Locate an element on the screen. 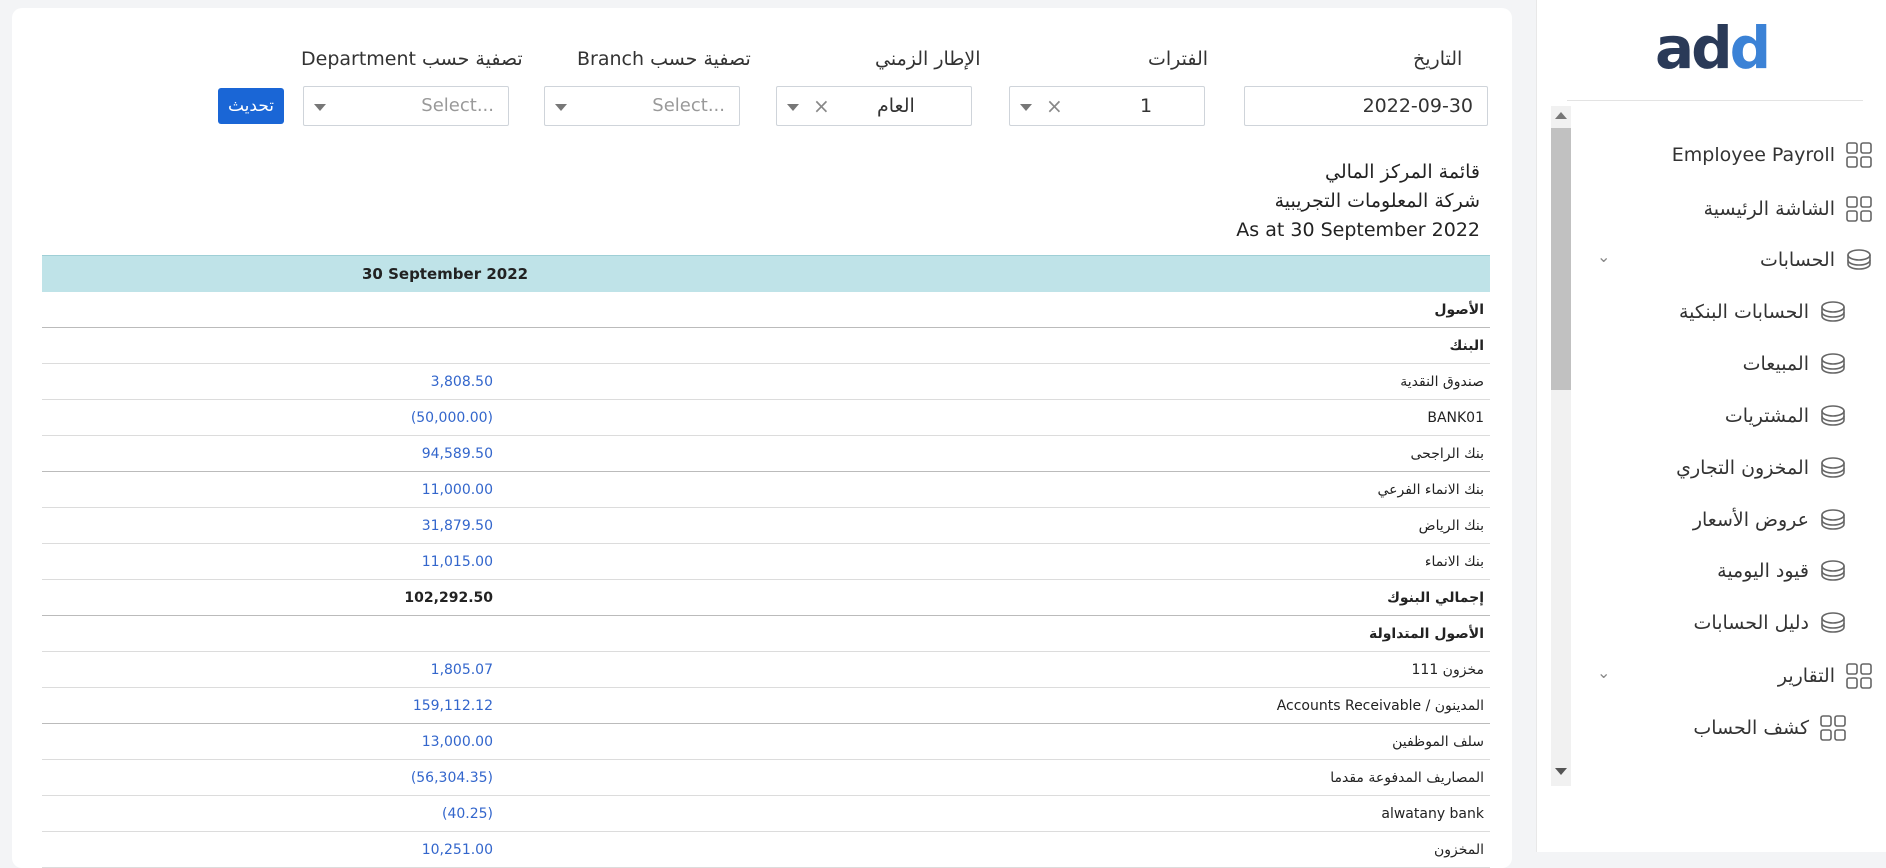  sidebar-item: عروض الأسعار is located at coordinates (1770, 520).